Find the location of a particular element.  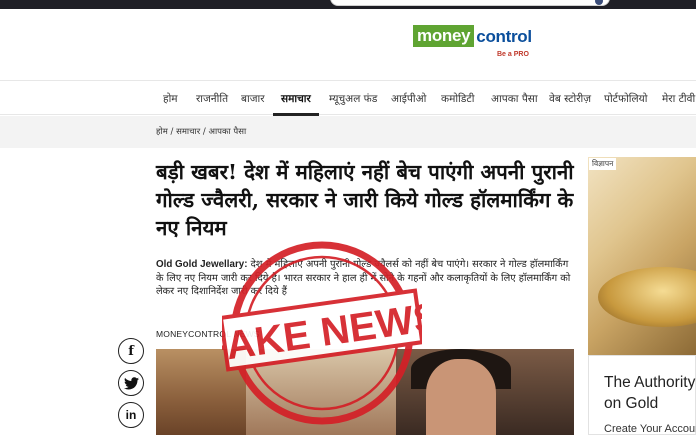

top-bar is located at coordinates (348, 4).